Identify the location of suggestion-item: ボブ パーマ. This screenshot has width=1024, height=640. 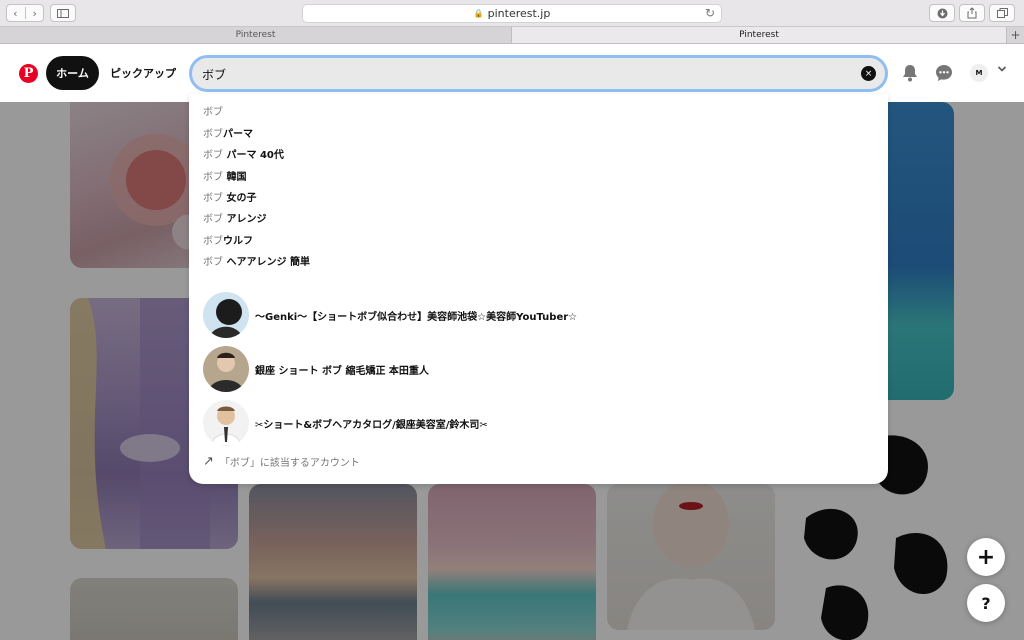
(228, 132).